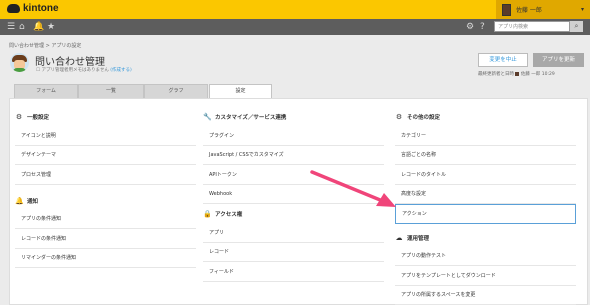 This screenshot has width=590, height=305. I want to click on section-customize: 🔧 カスタマイズ／サービス連携, so click(293, 117).